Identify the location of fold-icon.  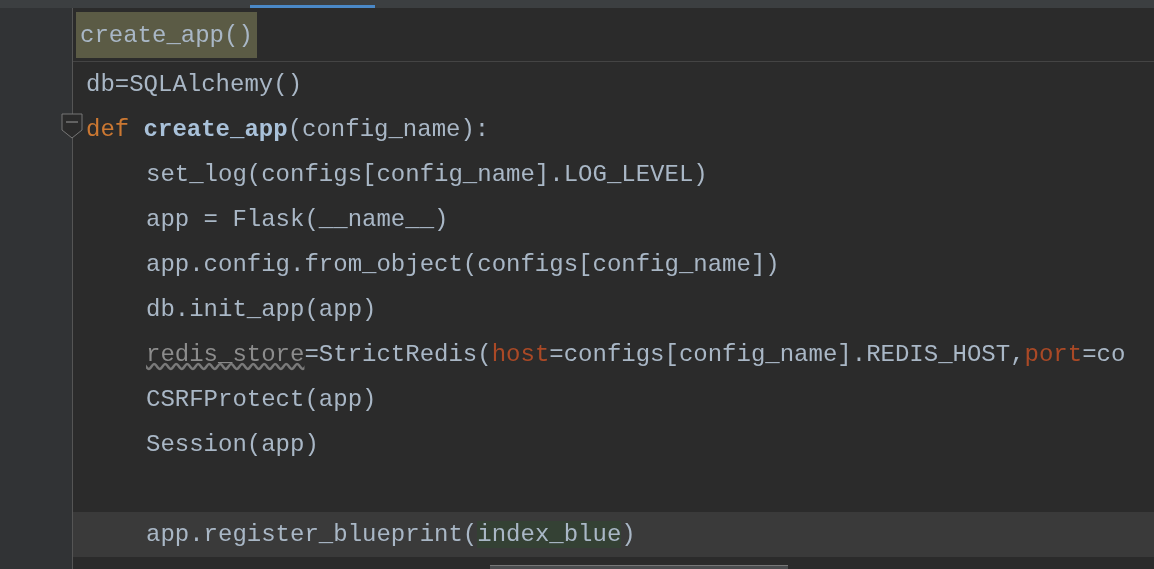
(72, 126).